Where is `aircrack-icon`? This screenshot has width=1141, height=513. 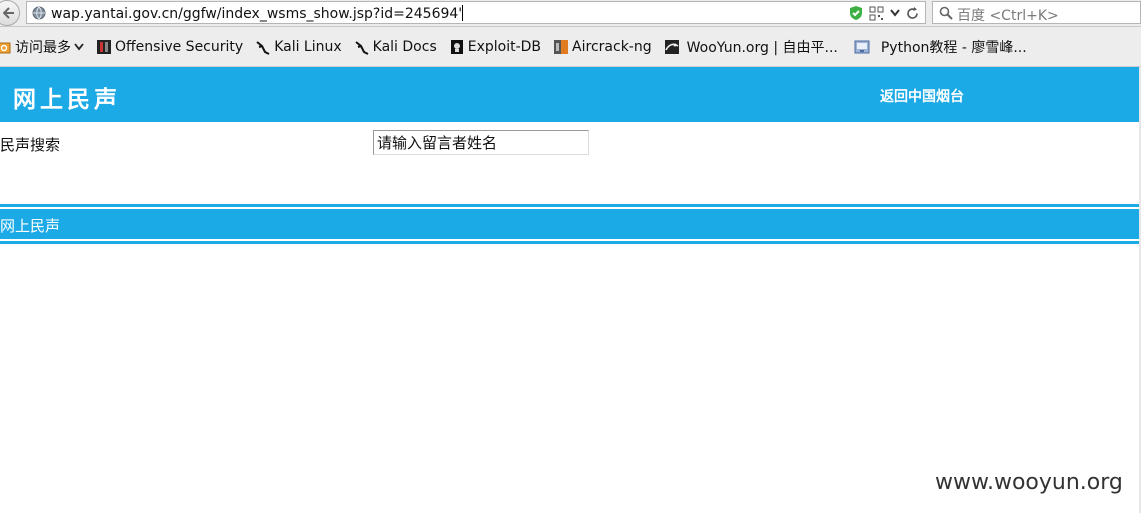 aircrack-icon is located at coordinates (561, 46).